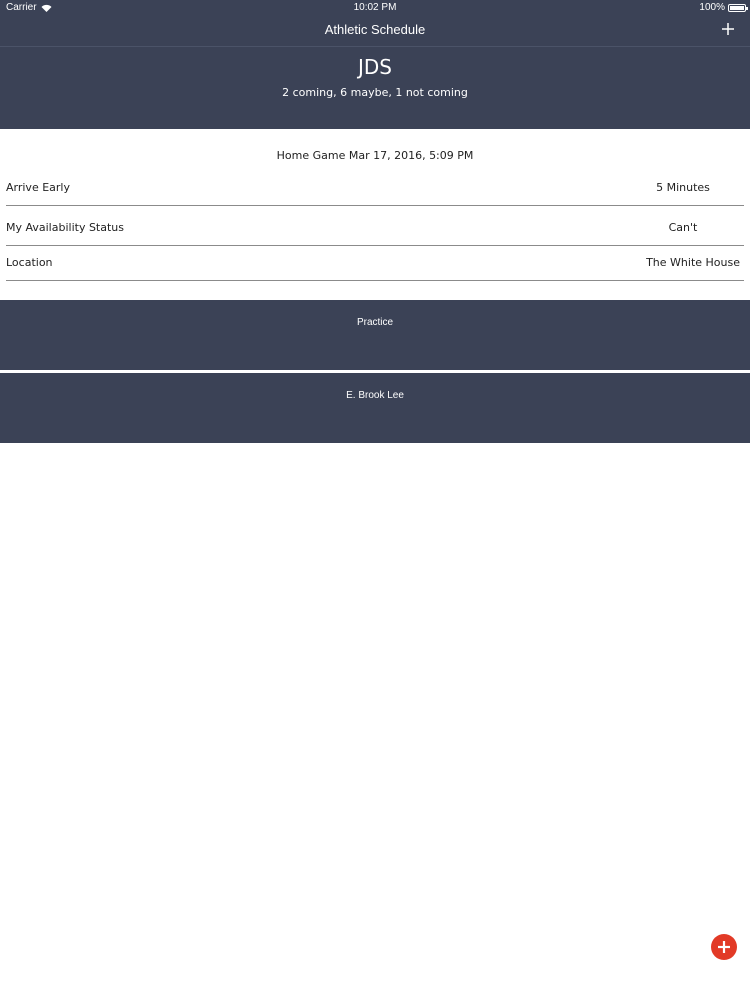  Describe the element at coordinates (375, 233) in the screenshot. I see `availability-status-row: My Availability Status Can't` at that location.